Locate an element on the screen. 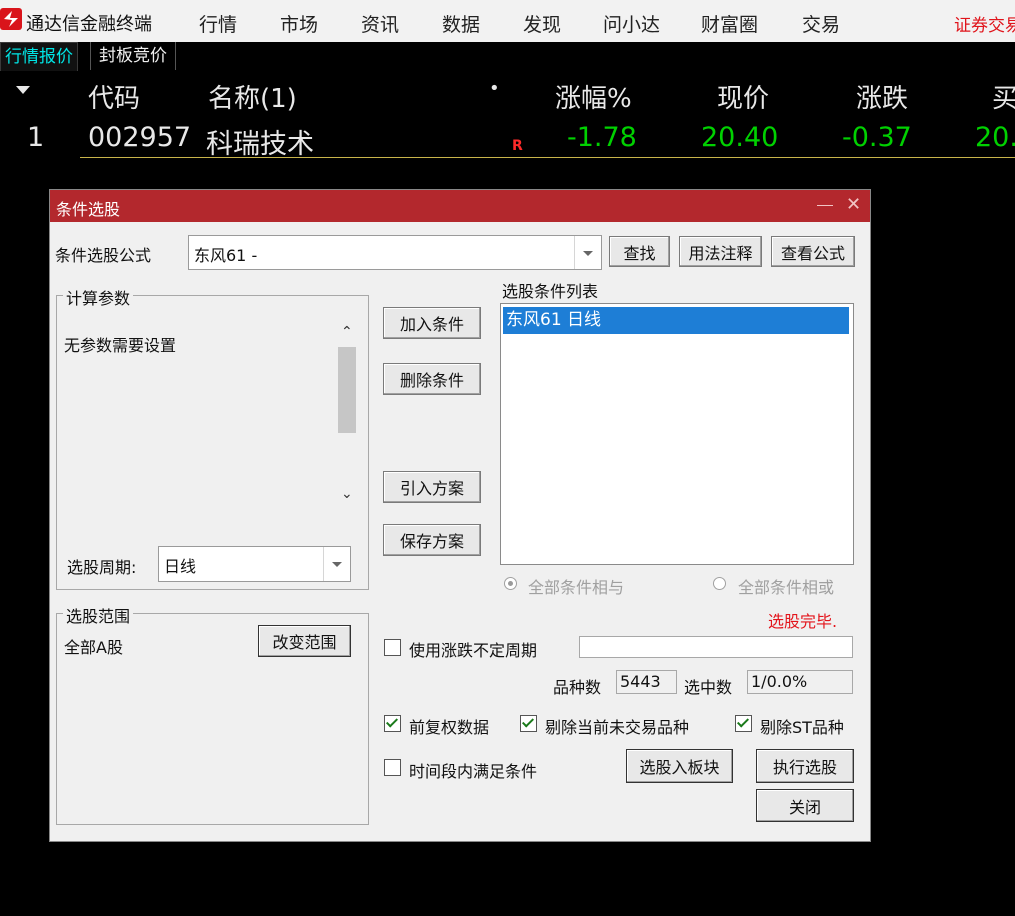 This screenshot has height=916, width=1015. period-label: 选股周期: is located at coordinates (102, 567).